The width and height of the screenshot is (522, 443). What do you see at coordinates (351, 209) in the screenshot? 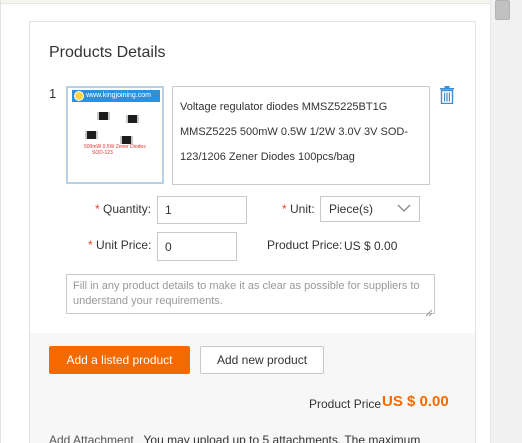
I see `unit-select-value: Piece(s)` at bounding box center [351, 209].